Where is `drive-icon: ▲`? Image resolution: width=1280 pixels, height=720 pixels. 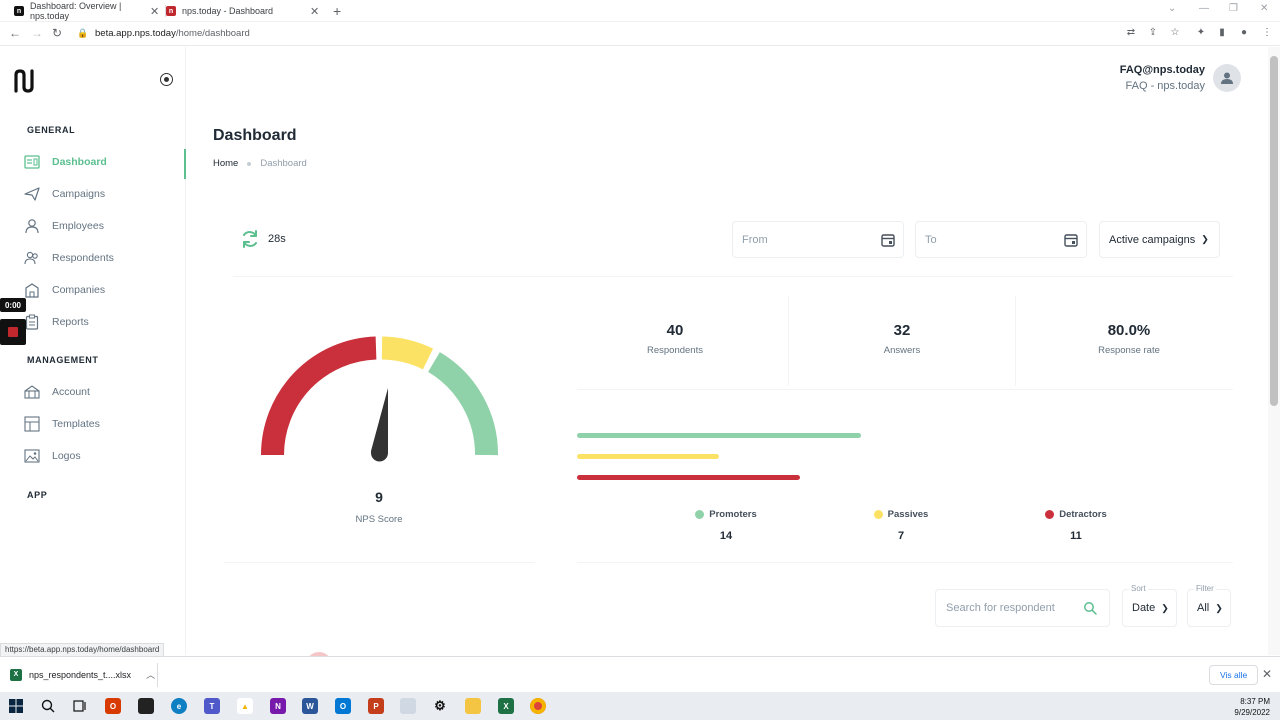 drive-icon: ▲ is located at coordinates (245, 706).